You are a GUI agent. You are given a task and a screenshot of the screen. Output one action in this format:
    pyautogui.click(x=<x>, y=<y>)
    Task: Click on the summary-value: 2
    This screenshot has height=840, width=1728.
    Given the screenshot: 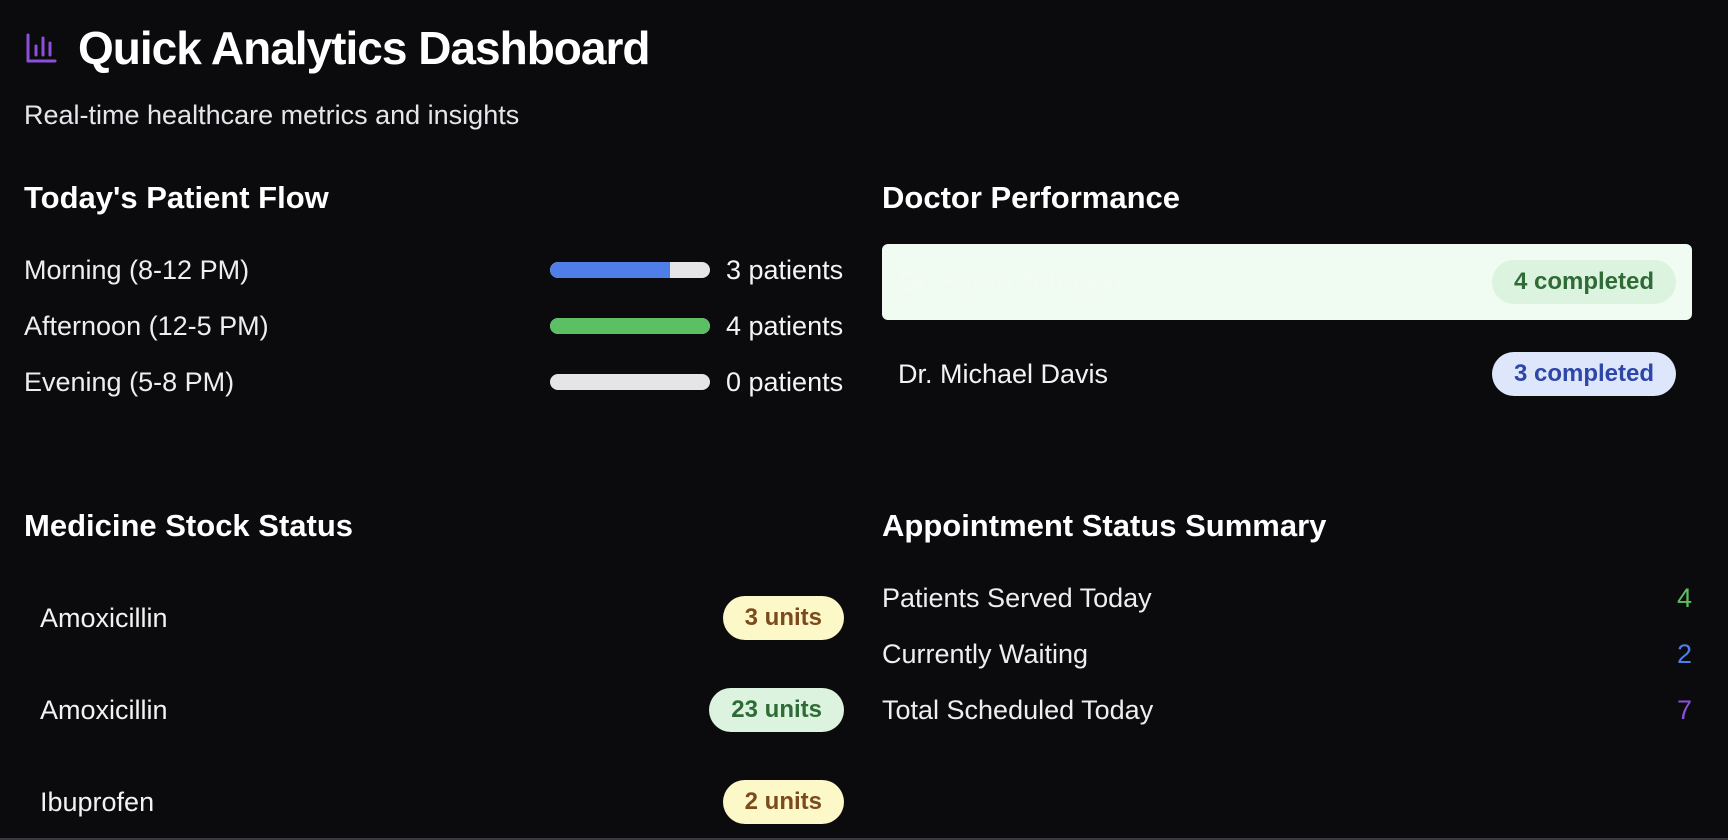 What is the action you would take?
    pyautogui.click(x=1684, y=653)
    